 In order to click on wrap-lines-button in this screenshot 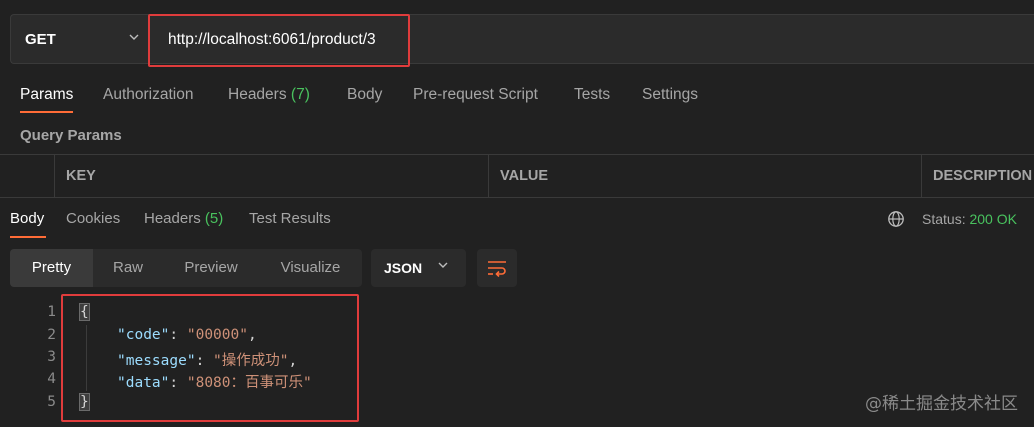, I will do `click(497, 268)`.